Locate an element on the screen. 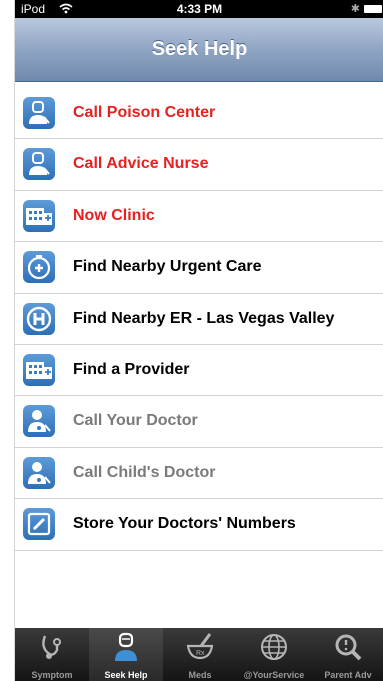 Image resolution: width=383 pixels, height=681 pixels. list-item-label: Call Your Doctor is located at coordinates (135, 421).